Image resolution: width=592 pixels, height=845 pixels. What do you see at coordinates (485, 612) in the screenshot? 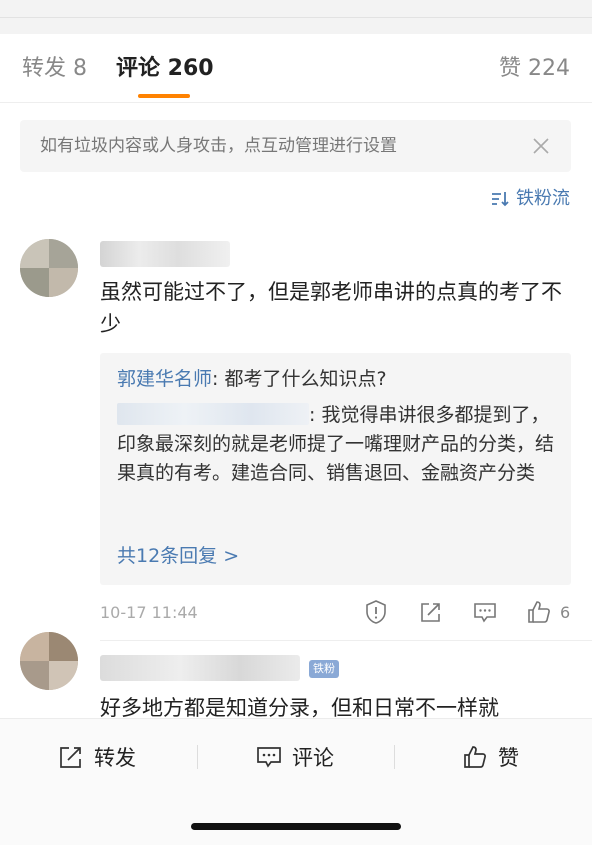
I see `reply-icon` at bounding box center [485, 612].